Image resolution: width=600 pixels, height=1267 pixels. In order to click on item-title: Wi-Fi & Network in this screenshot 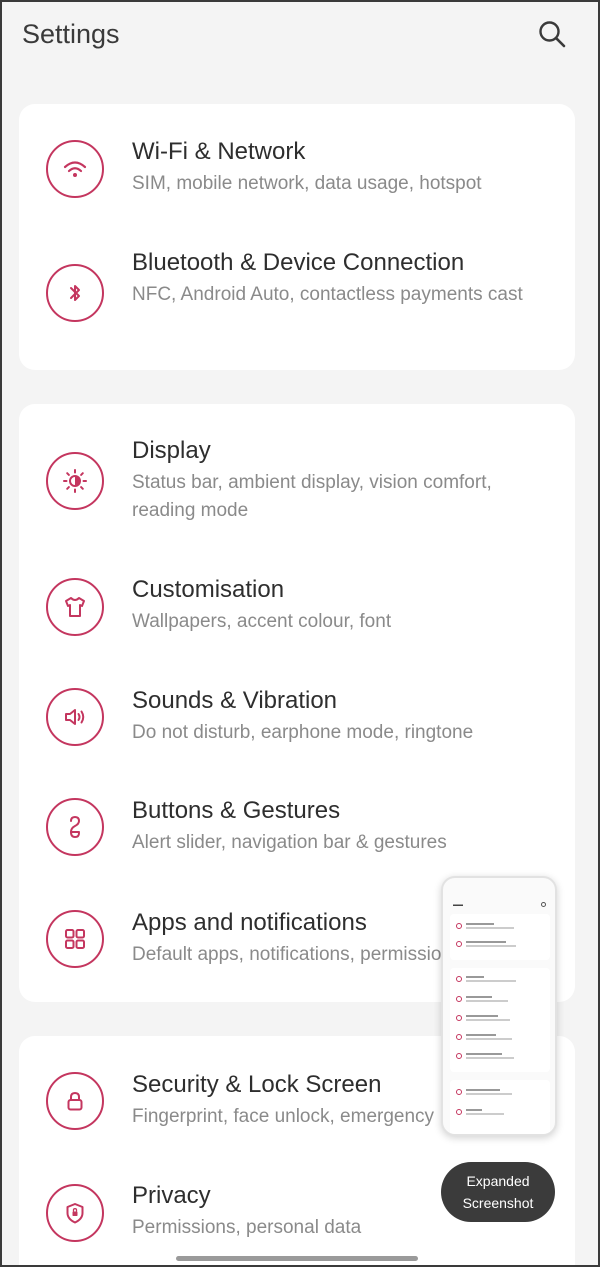, I will do `click(219, 151)`.